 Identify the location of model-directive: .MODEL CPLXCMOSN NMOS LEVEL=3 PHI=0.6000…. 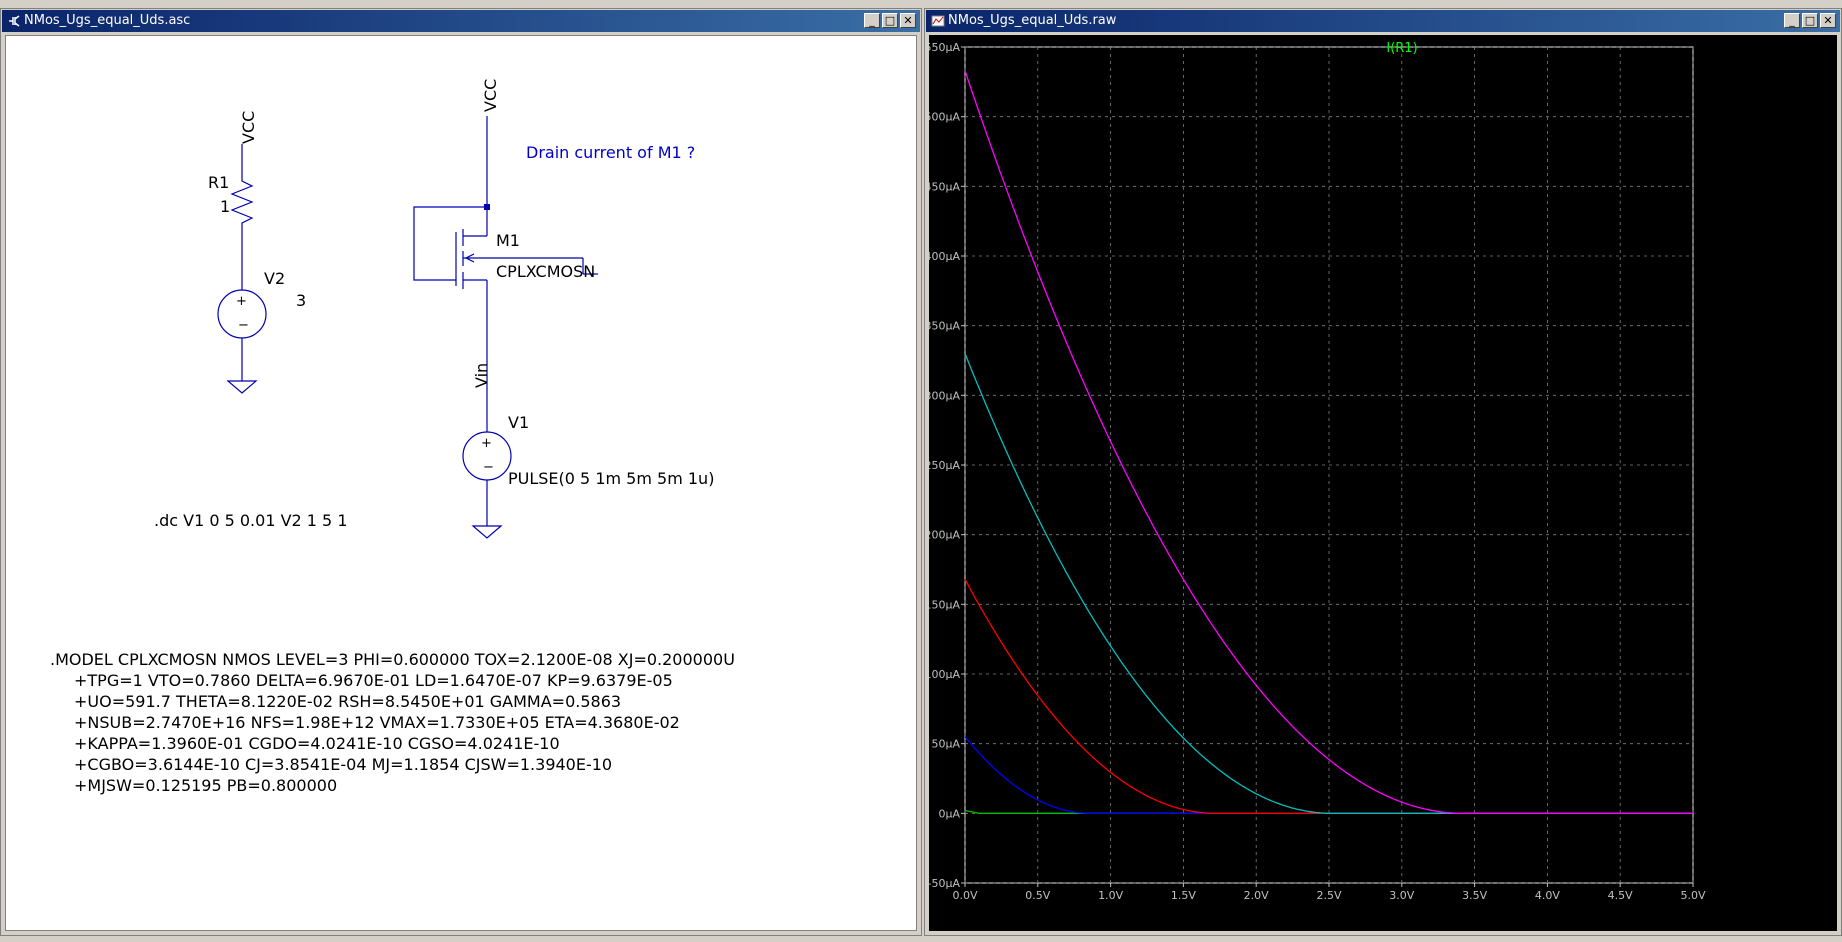
(392, 722).